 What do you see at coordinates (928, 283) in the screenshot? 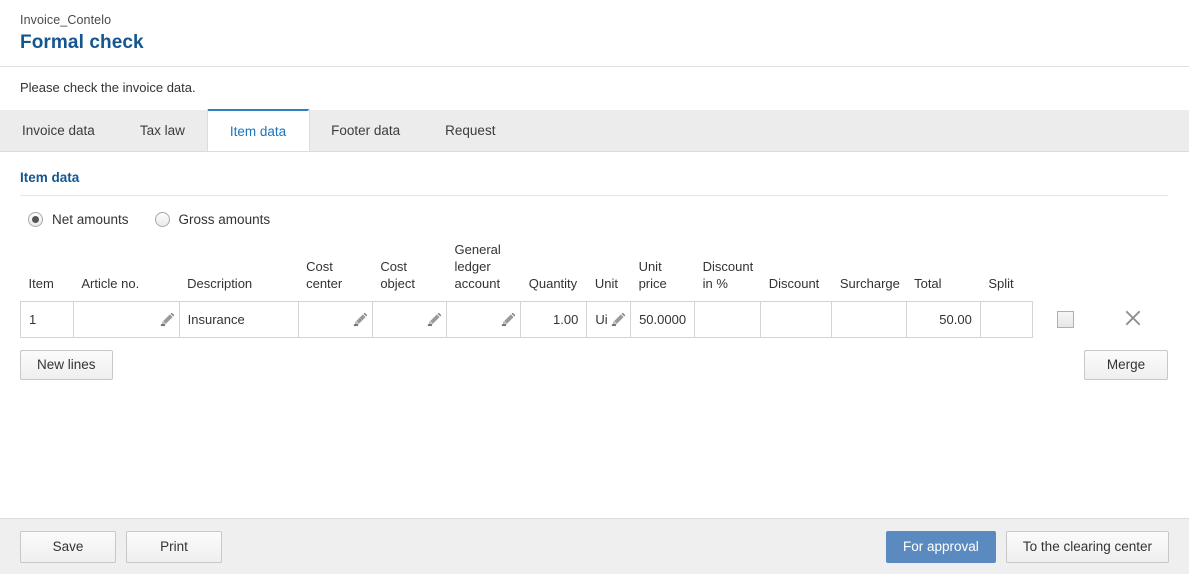
I see `col-total: Total` at bounding box center [928, 283].